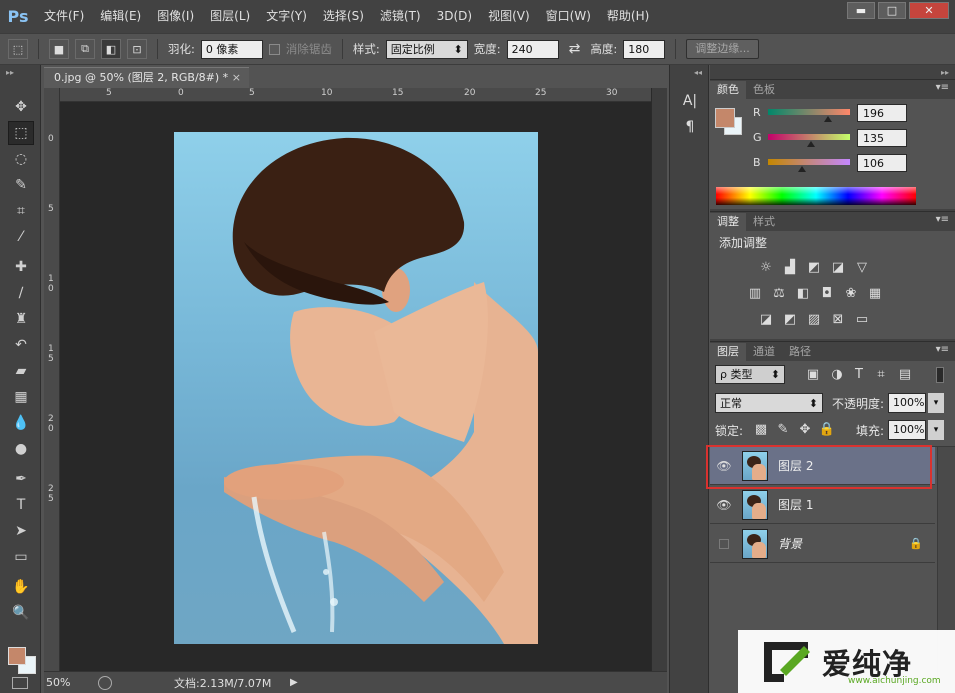  What do you see at coordinates (851, 294) in the screenshot?
I see `channel-mixer-icon: ❀` at bounding box center [851, 294].